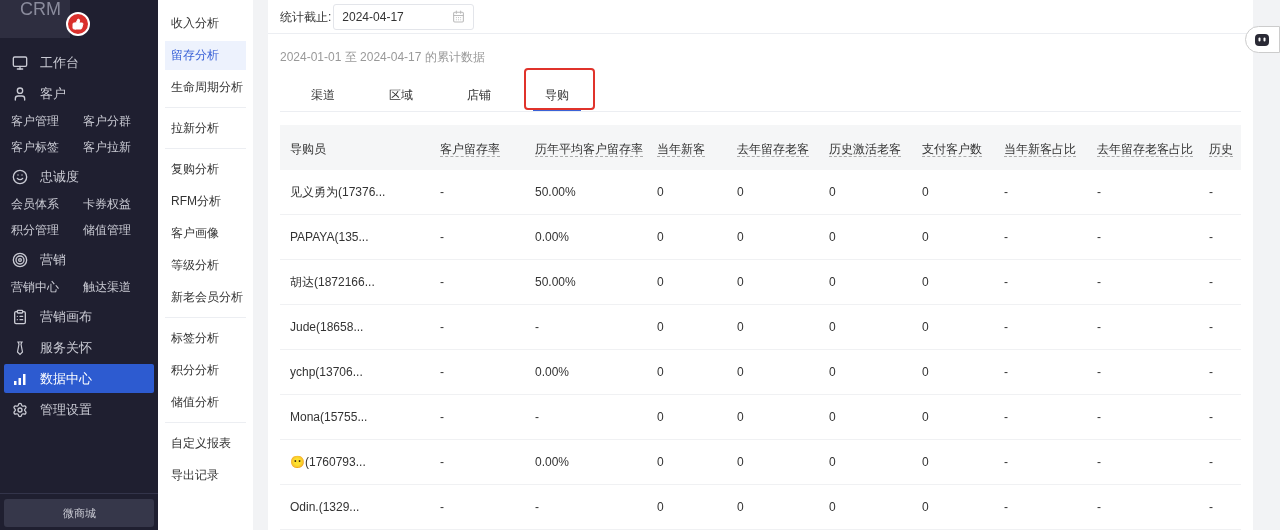 The image size is (1280, 530). I want to click on column-header: 历史激活老客, so click(865, 149).